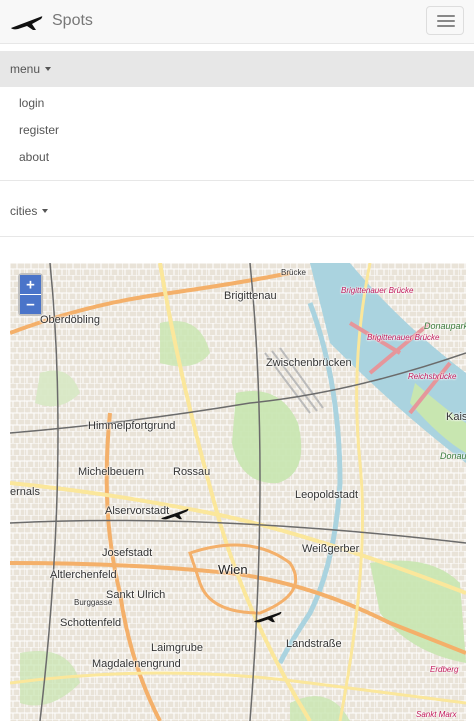 This screenshot has width=474, height=721. I want to click on map-label: Brigittenau, so click(250, 296).